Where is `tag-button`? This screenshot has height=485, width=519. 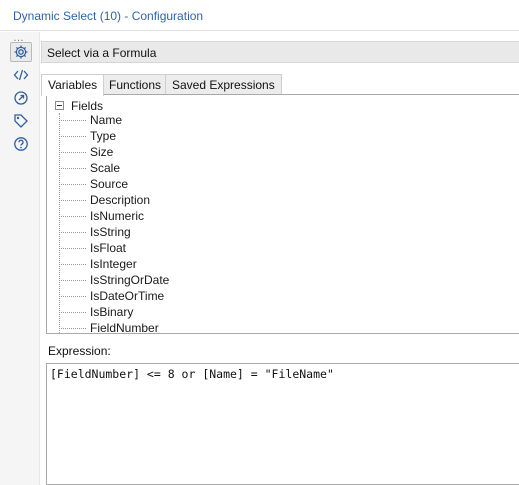
tag-button is located at coordinates (21, 121).